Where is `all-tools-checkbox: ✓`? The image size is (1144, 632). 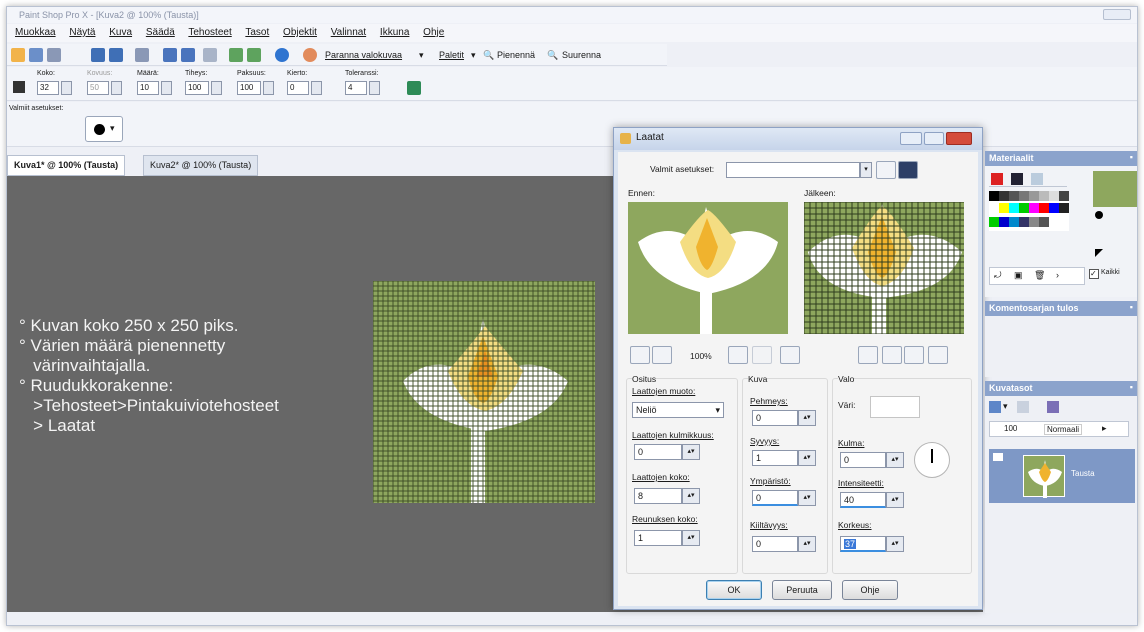
all-tools-checkbox: ✓ is located at coordinates (1094, 274).